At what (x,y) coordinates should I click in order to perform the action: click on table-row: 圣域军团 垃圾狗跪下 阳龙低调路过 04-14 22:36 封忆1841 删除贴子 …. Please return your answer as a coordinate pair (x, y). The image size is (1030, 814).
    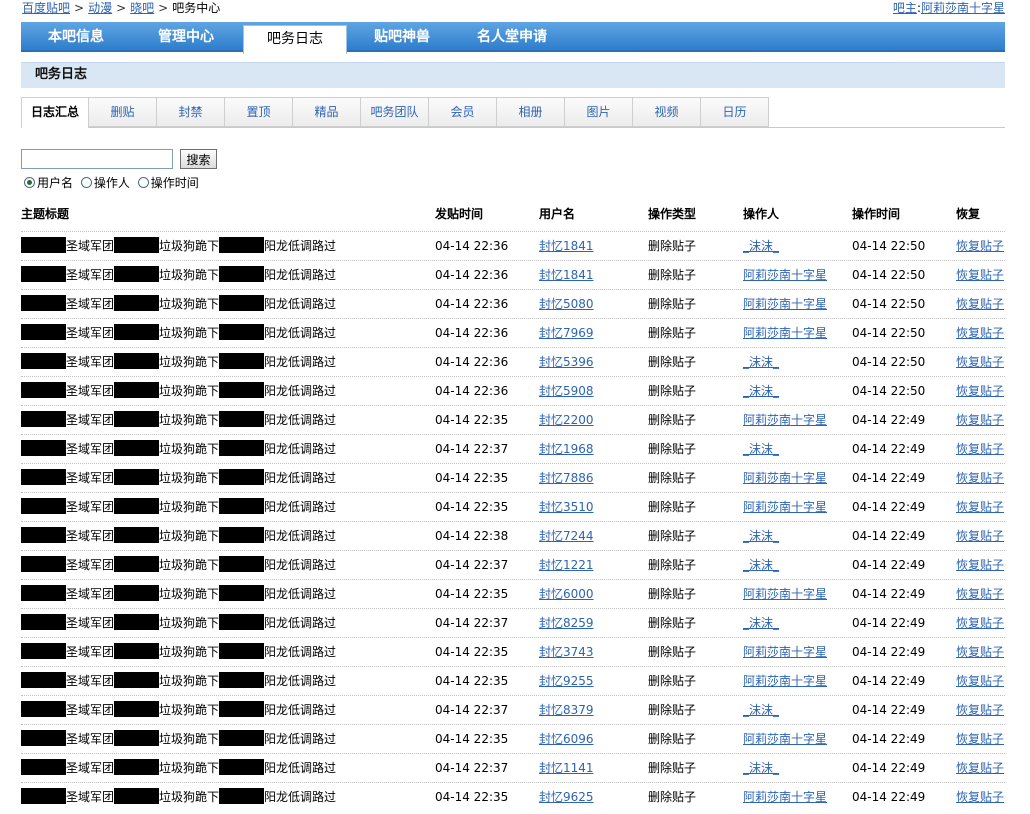
    Looking at the image, I should click on (513, 245).